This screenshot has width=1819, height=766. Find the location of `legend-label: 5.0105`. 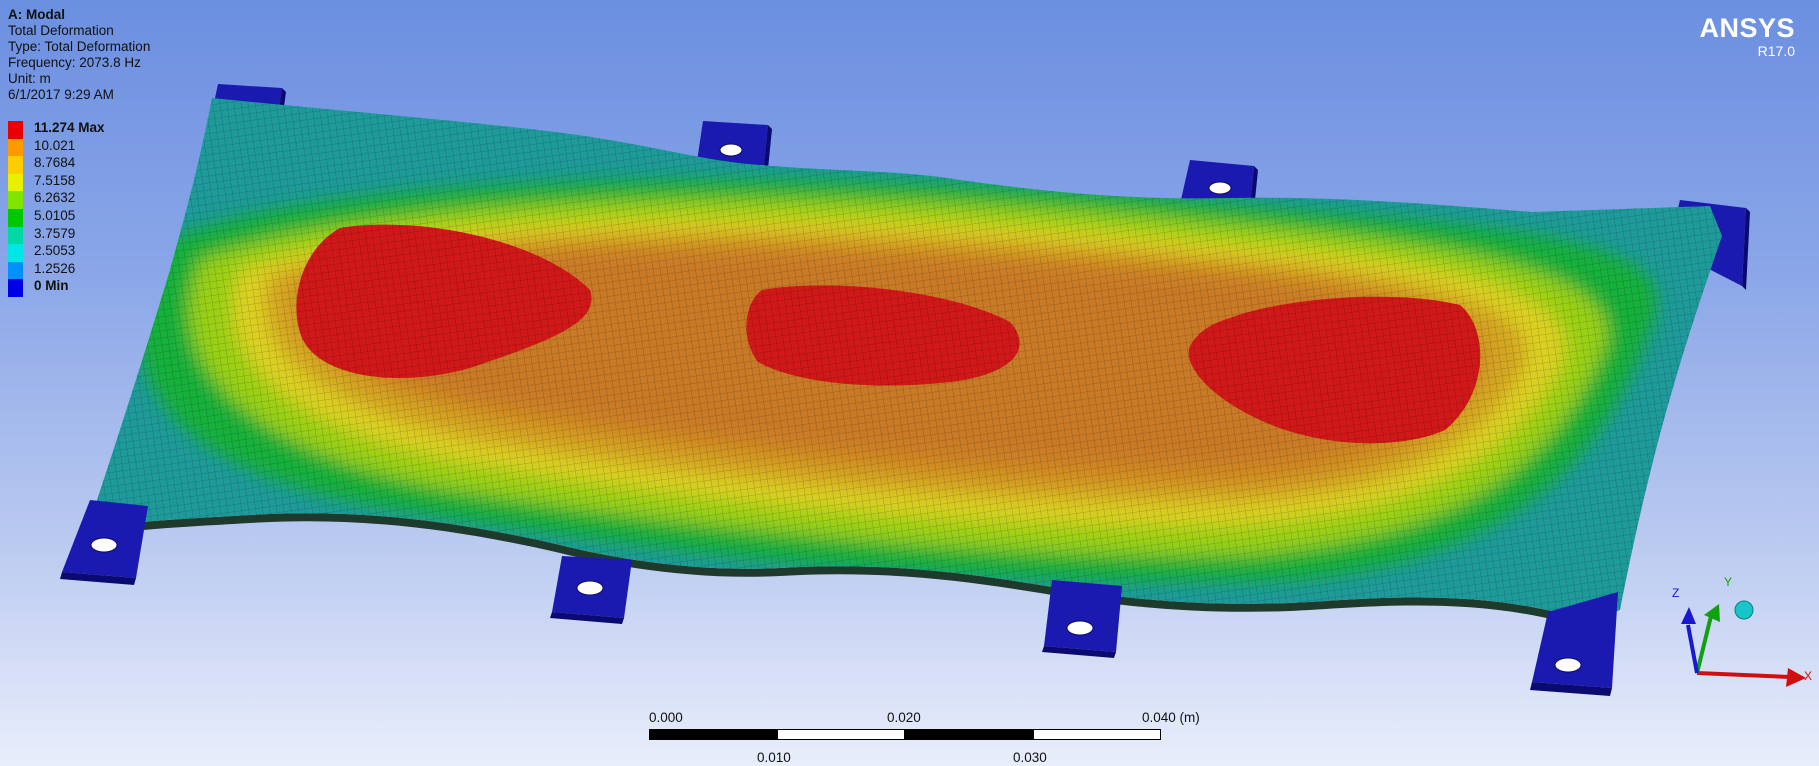

legend-label: 5.0105 is located at coordinates (55, 215).